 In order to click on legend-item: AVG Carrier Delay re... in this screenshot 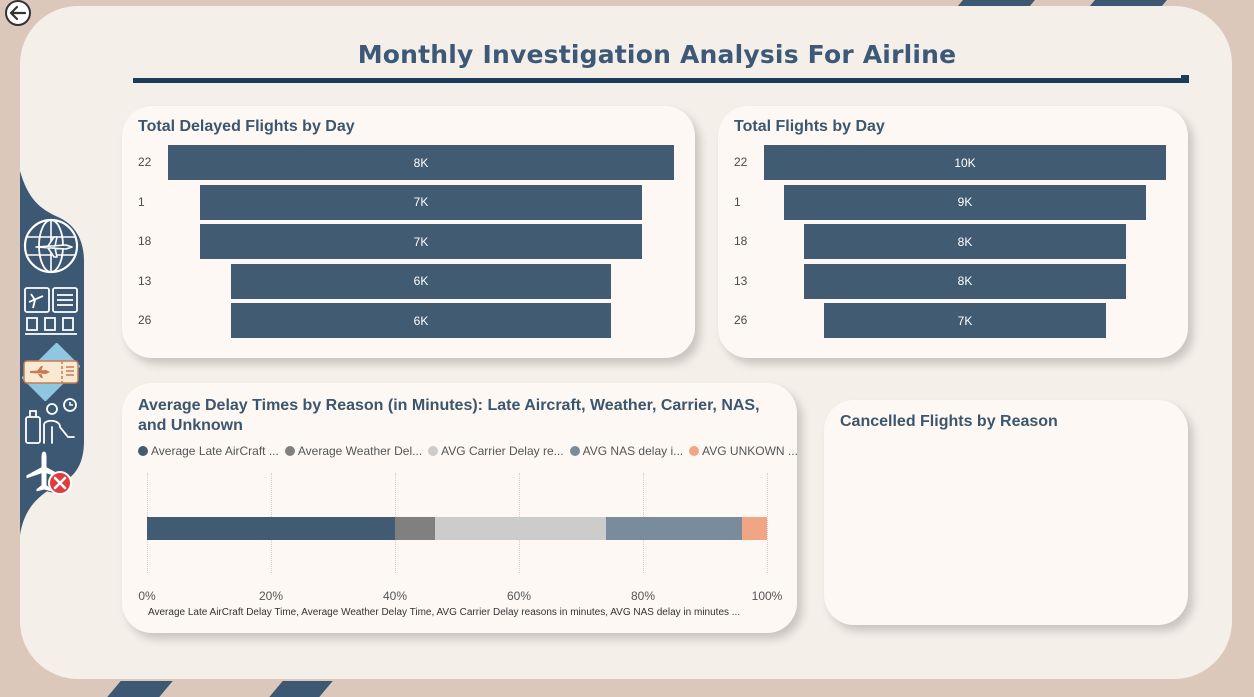, I will do `click(496, 451)`.